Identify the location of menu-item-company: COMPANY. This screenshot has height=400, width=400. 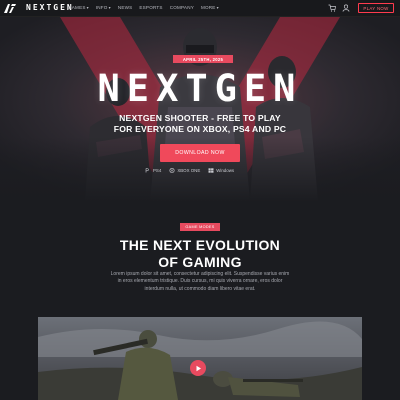
(182, 7).